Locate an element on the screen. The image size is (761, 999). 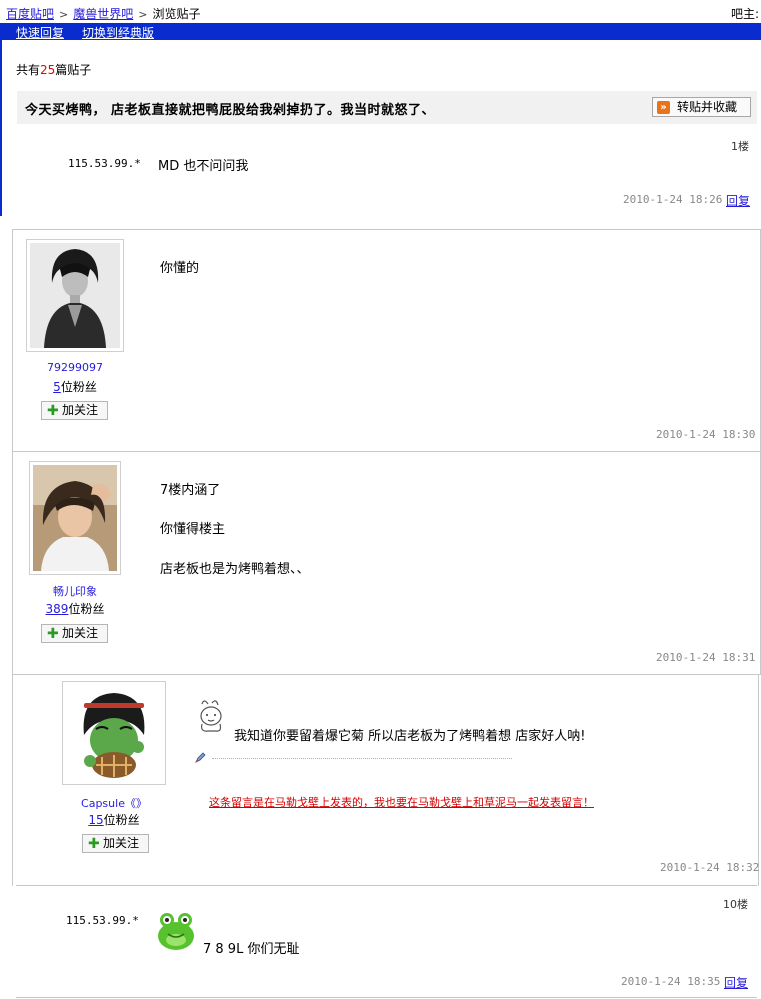
fans-count: 5位粉丝 is located at coordinates (75, 386).